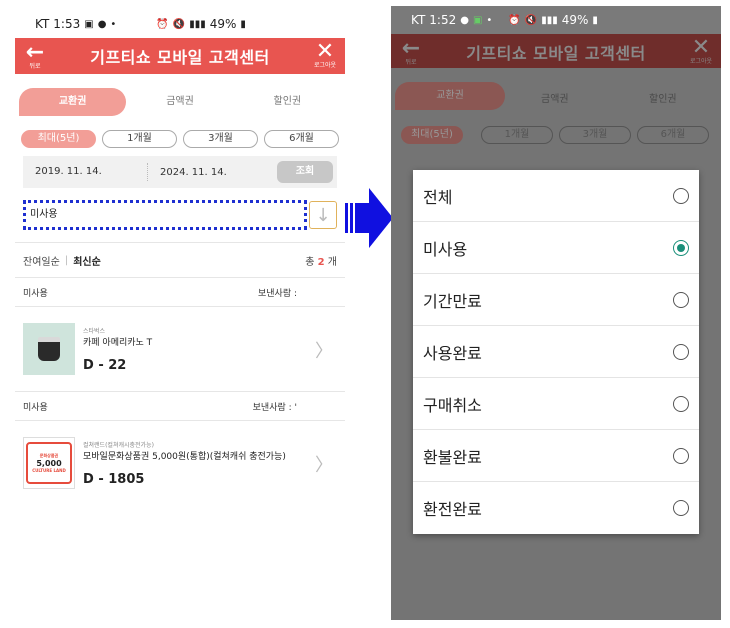 Image resolution: width=730 pixels, height=628 pixels. Describe the element at coordinates (323, 215) in the screenshot. I see `dropdown-arrow-icon: ↓` at that location.